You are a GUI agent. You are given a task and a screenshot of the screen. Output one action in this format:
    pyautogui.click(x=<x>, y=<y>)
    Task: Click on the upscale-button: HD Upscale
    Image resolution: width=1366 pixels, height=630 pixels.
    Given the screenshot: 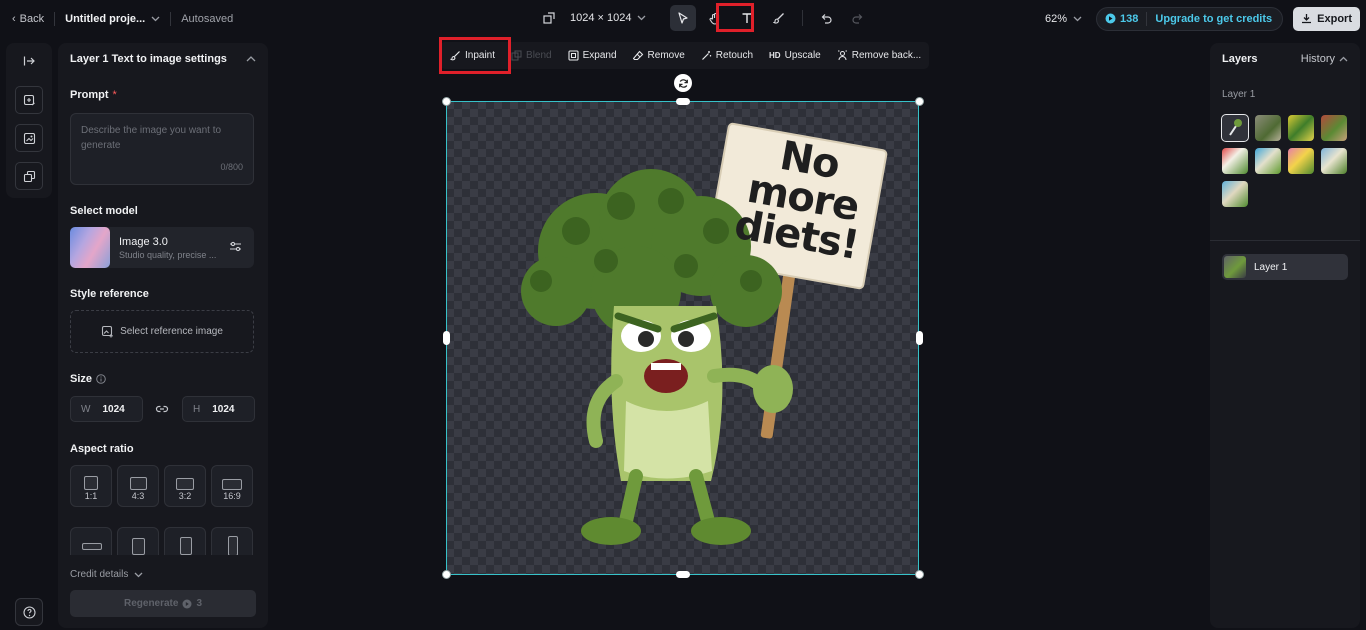 What is the action you would take?
    pyautogui.click(x=795, y=55)
    